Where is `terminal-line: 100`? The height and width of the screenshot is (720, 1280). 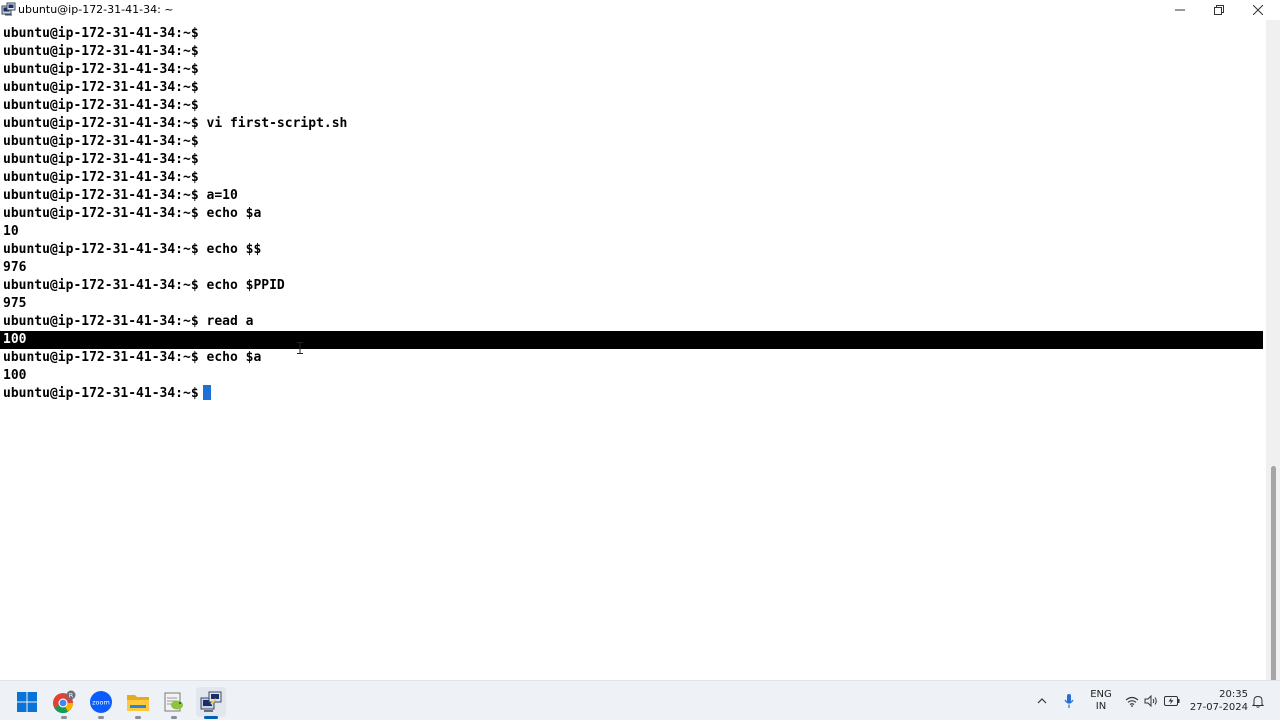 terminal-line: 100 is located at coordinates (15, 375).